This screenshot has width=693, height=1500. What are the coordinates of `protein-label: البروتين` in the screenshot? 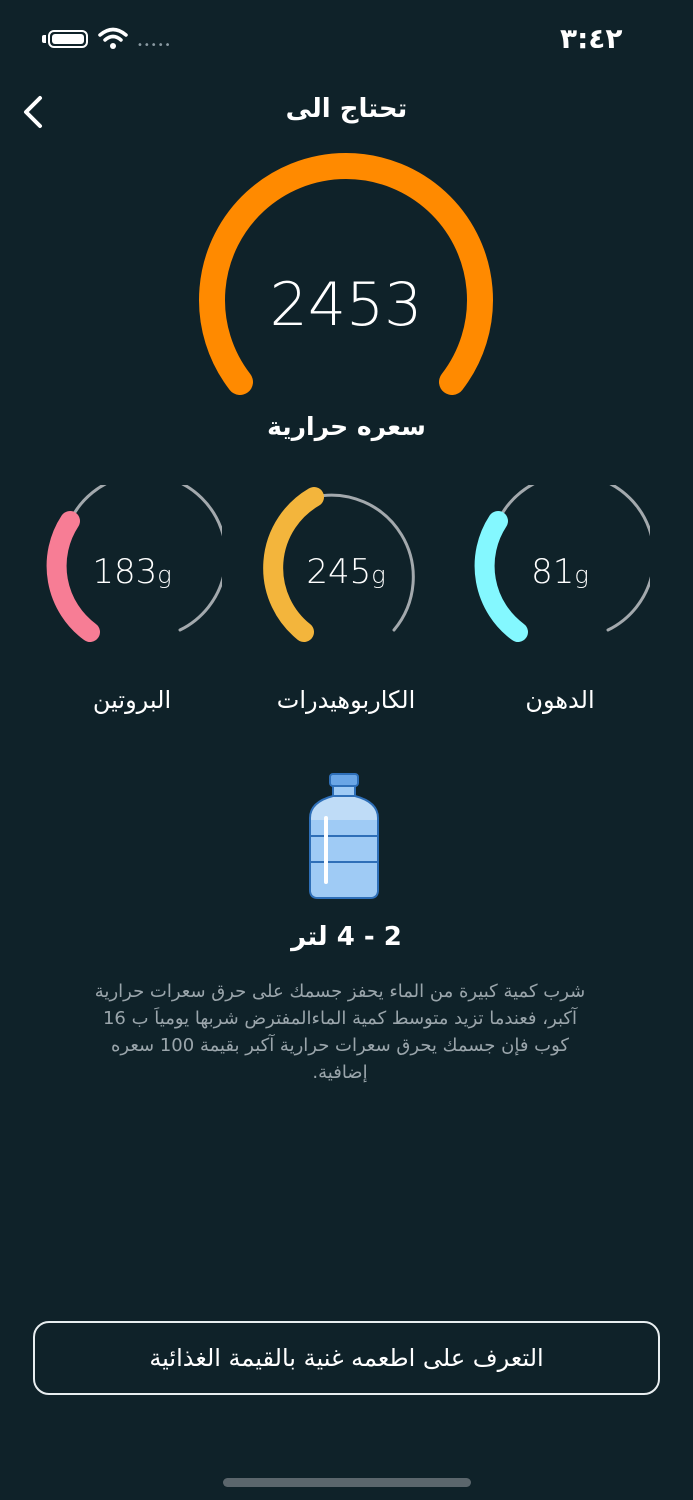 It's located at (132, 700).